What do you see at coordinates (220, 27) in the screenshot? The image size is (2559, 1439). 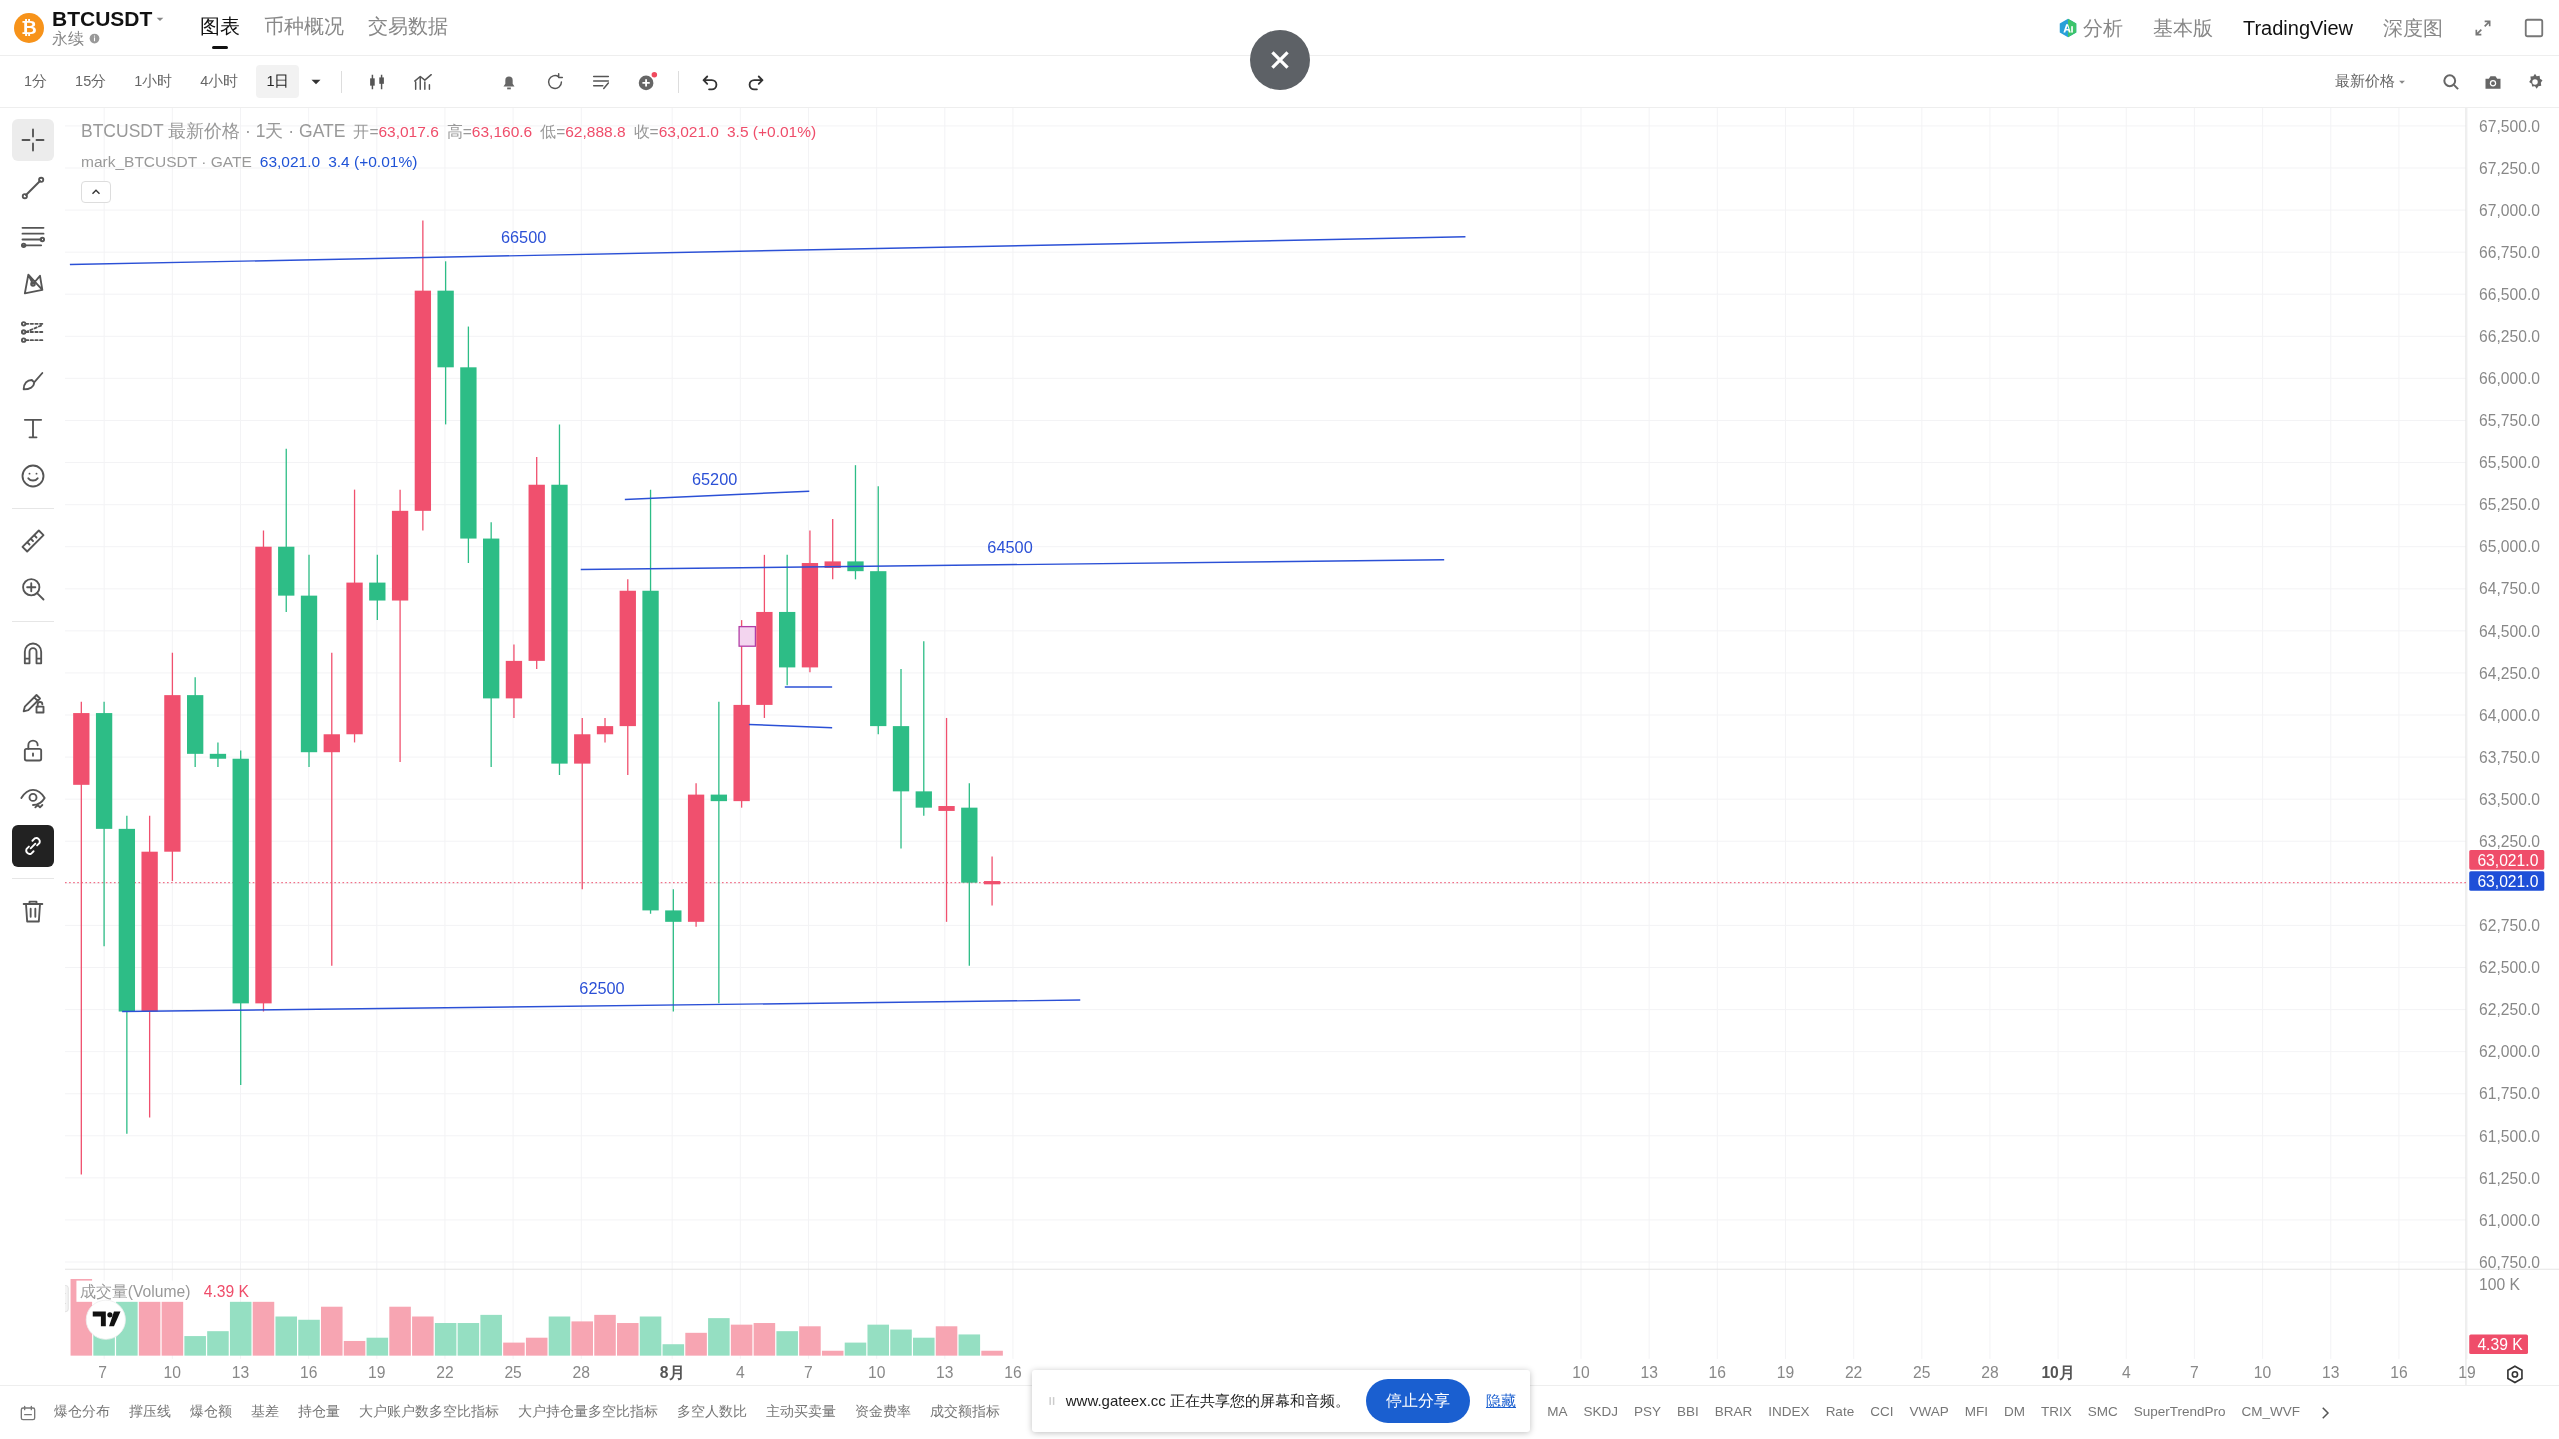 I see `view-tab: 图表` at bounding box center [220, 27].